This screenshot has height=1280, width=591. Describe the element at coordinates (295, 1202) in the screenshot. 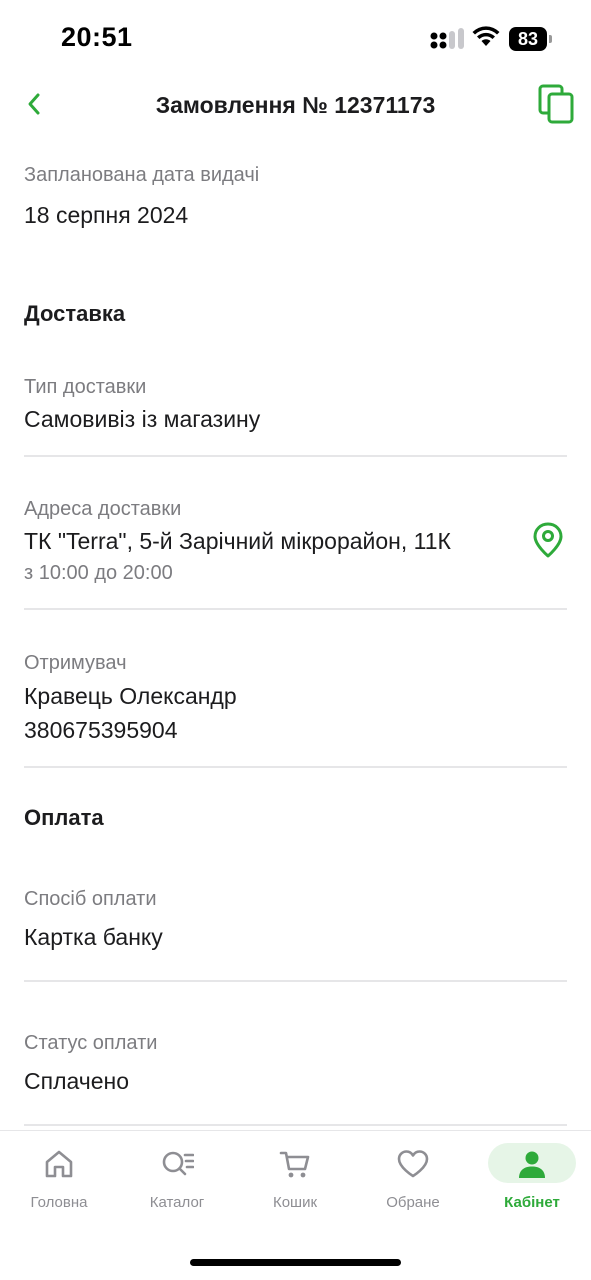

I see `nav-label-cart: Кошик` at that location.